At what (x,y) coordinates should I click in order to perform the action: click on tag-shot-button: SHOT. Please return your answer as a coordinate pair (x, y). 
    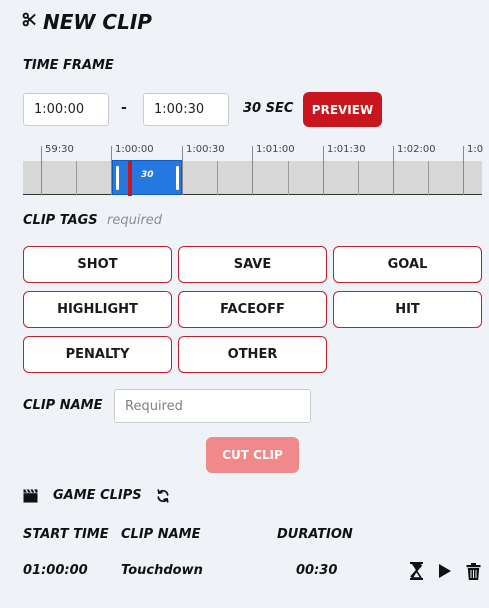
    Looking at the image, I should click on (97, 264).